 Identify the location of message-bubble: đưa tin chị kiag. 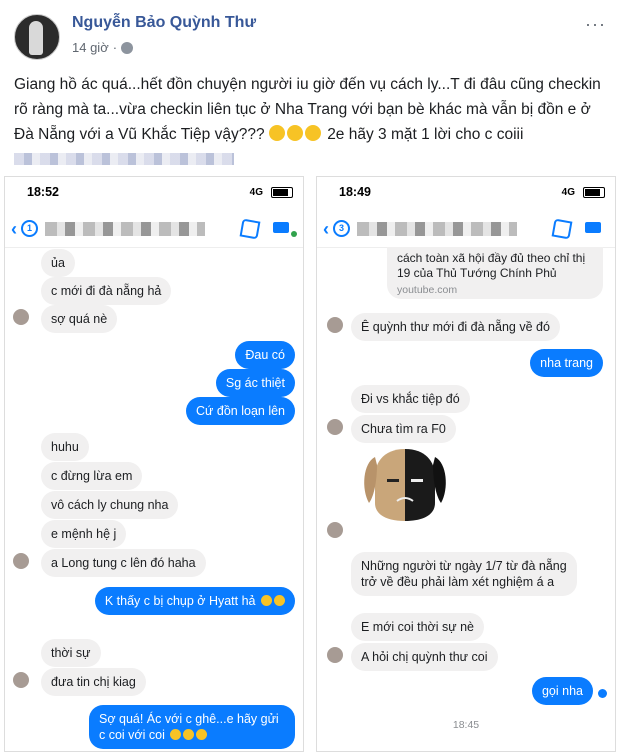
(93, 682).